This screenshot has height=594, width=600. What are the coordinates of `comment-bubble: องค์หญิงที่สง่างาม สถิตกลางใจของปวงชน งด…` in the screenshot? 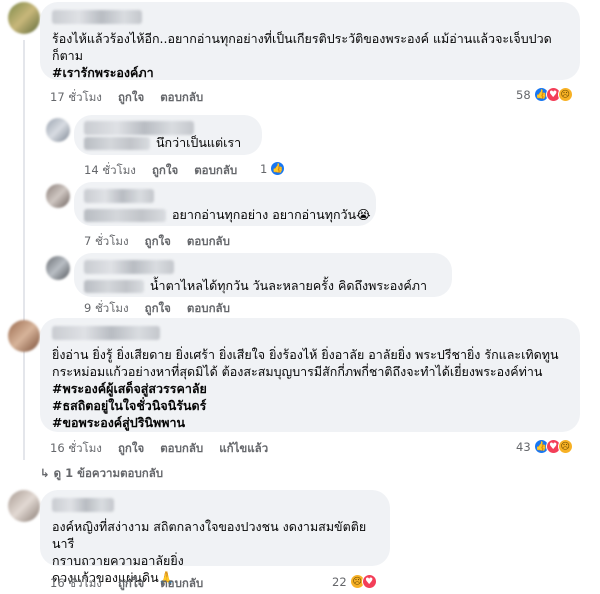 It's located at (215, 537).